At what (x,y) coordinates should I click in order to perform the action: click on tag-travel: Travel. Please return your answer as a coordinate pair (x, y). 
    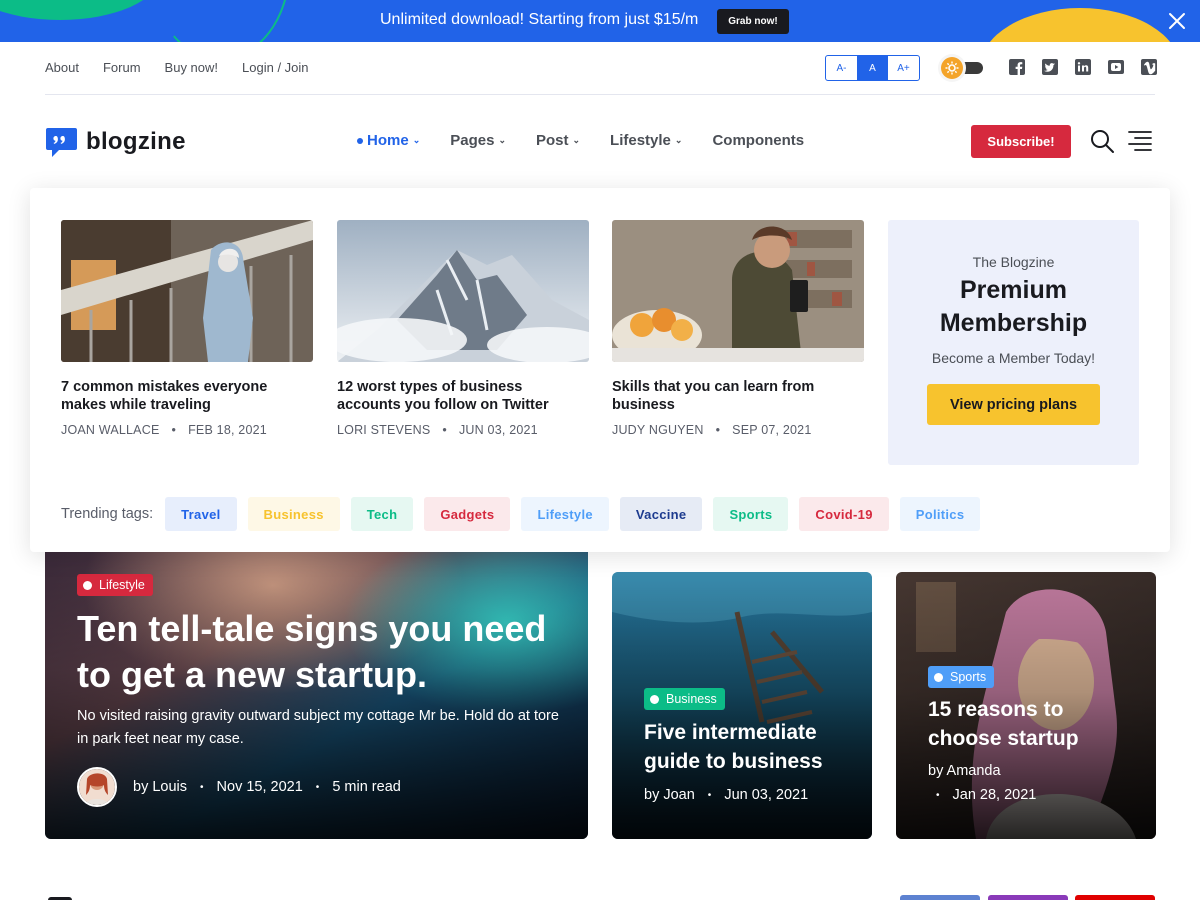
    Looking at the image, I should click on (201, 514).